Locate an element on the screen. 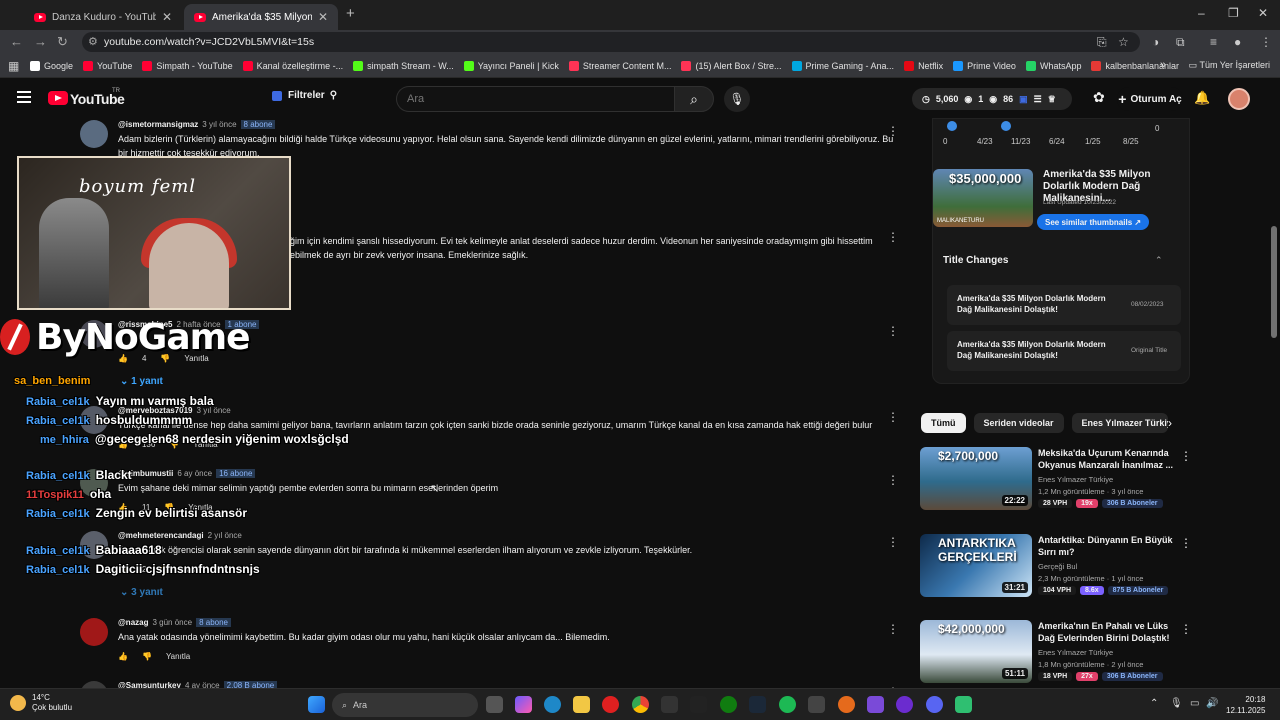 This screenshot has height=720, width=1280. extension-icon: ◑ is located at coordinates (1155, 42).